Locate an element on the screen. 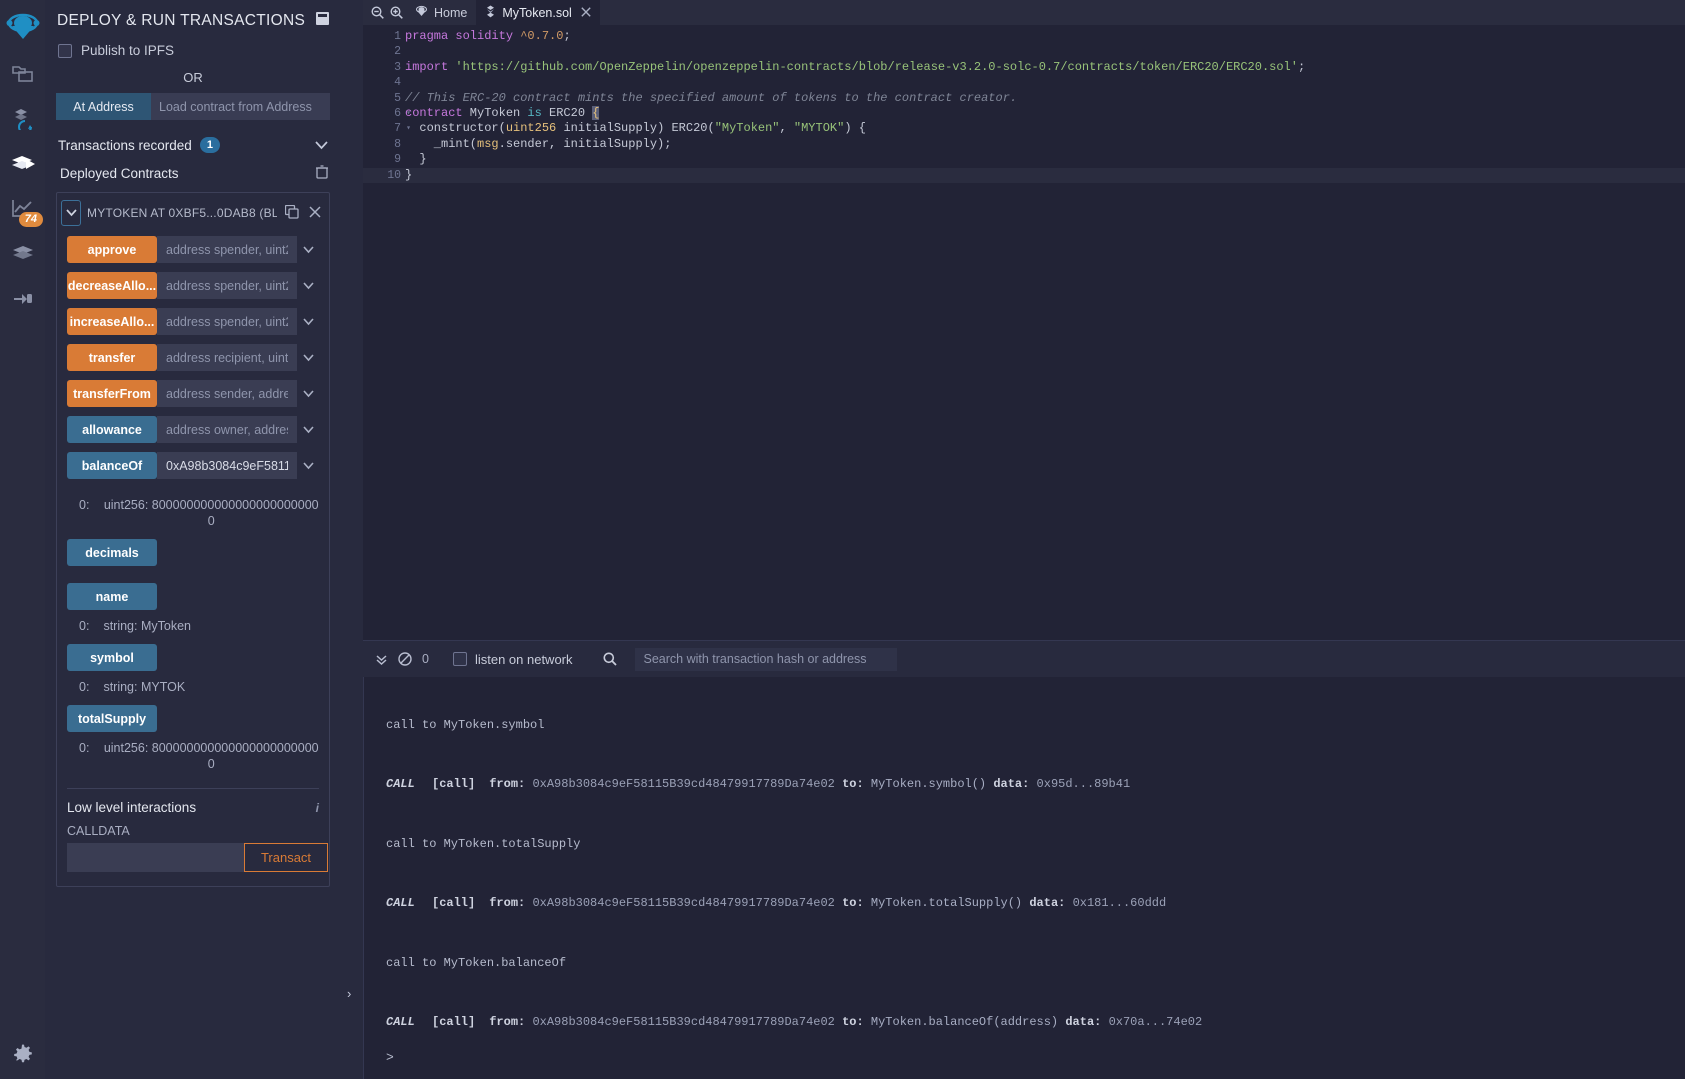 This screenshot has width=1685, height=1079. function-input-allowance is located at coordinates (227, 429).